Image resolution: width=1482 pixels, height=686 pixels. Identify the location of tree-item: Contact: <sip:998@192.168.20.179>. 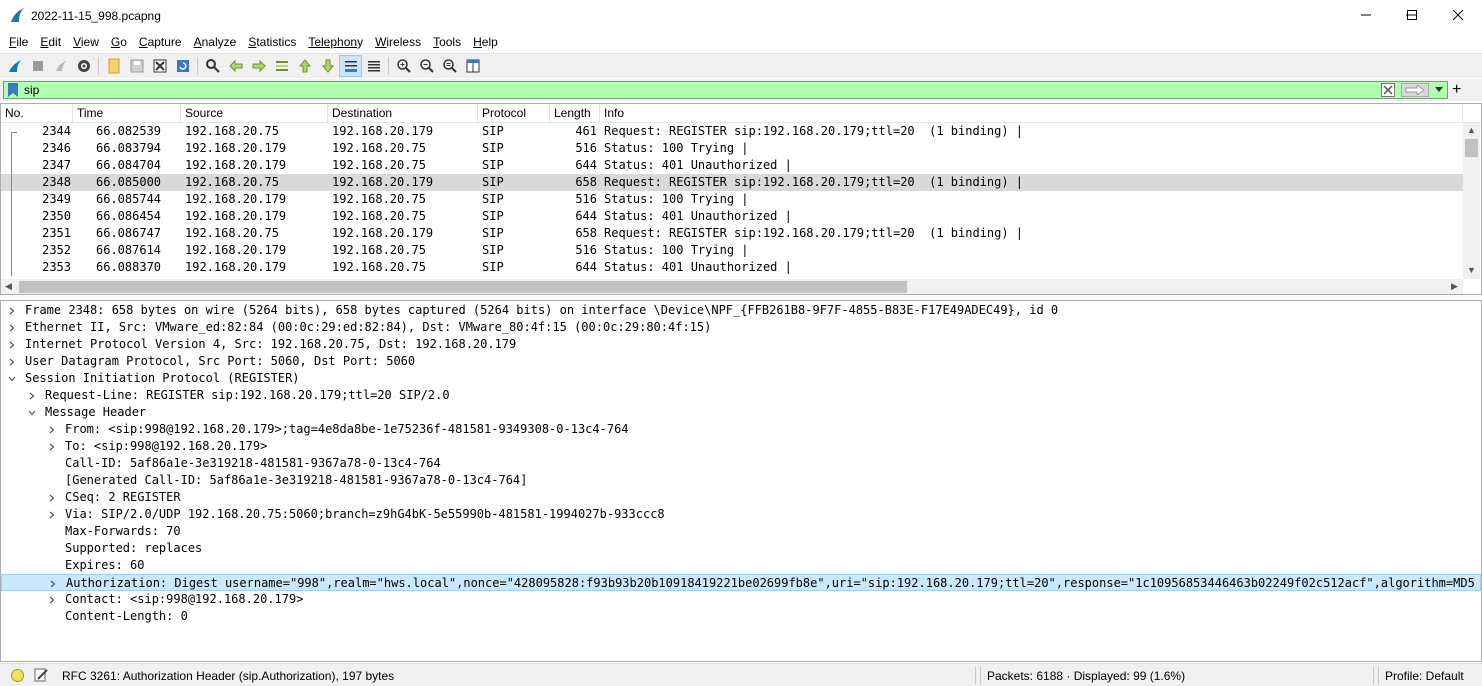
(741, 599).